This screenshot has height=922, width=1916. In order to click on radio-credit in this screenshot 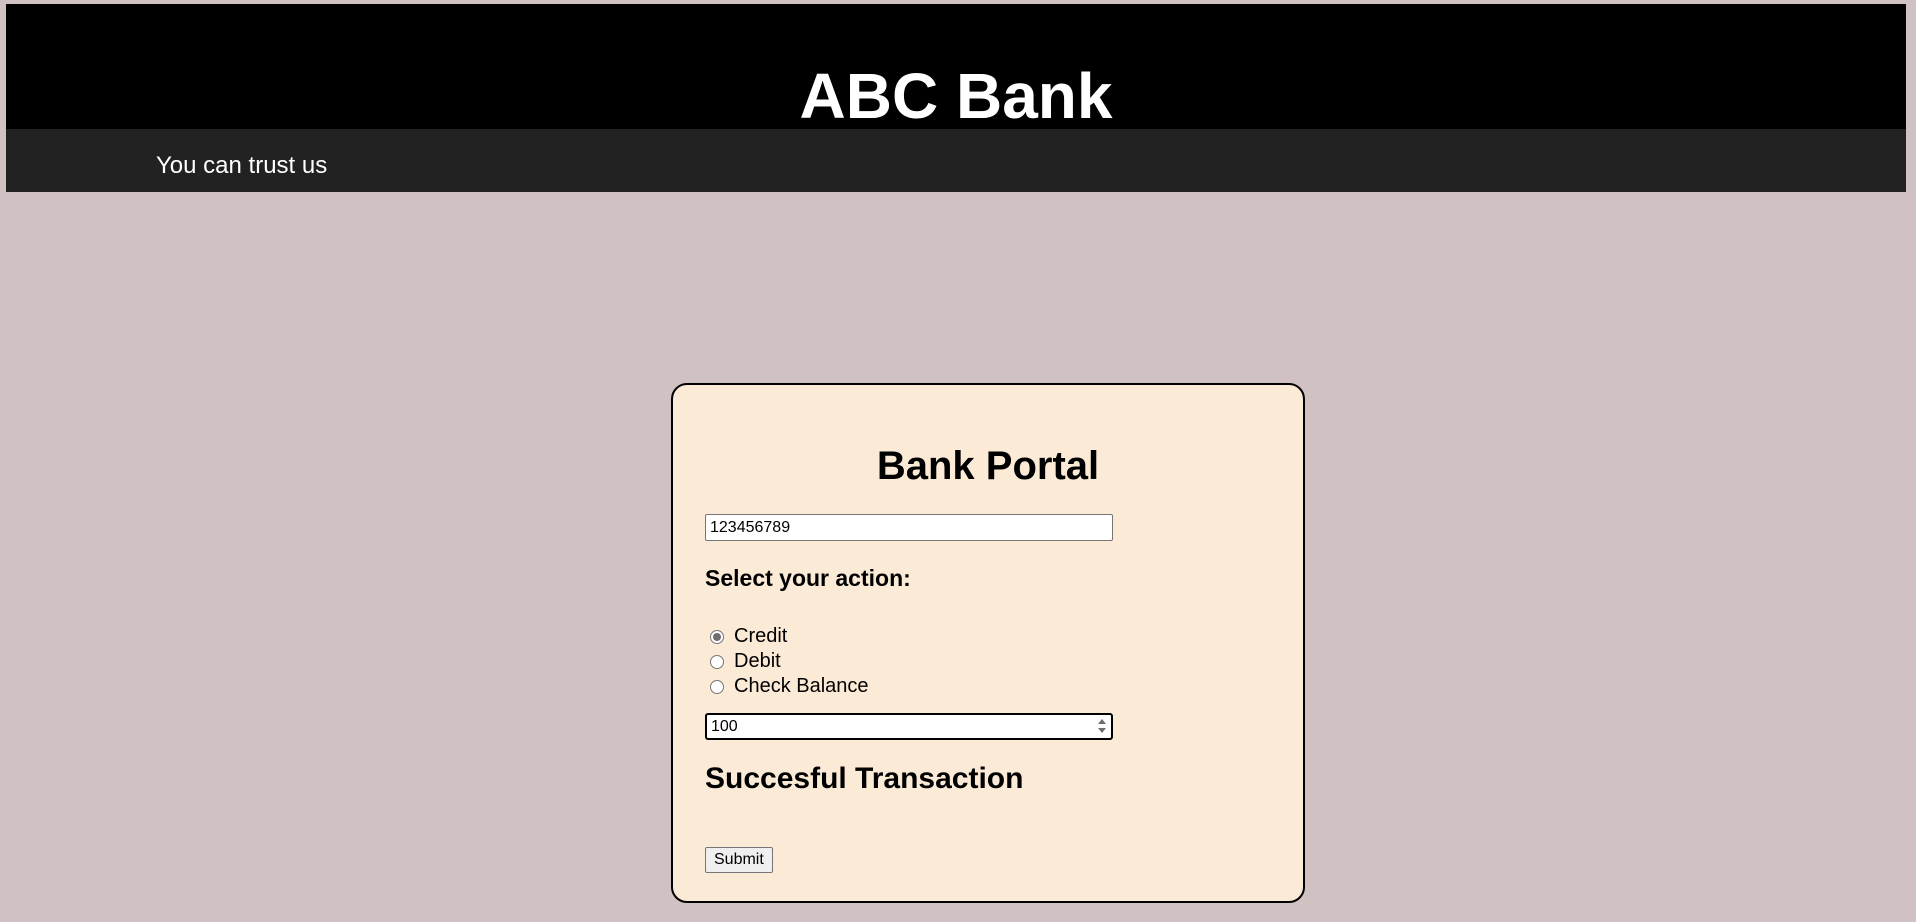, I will do `click(717, 636)`.